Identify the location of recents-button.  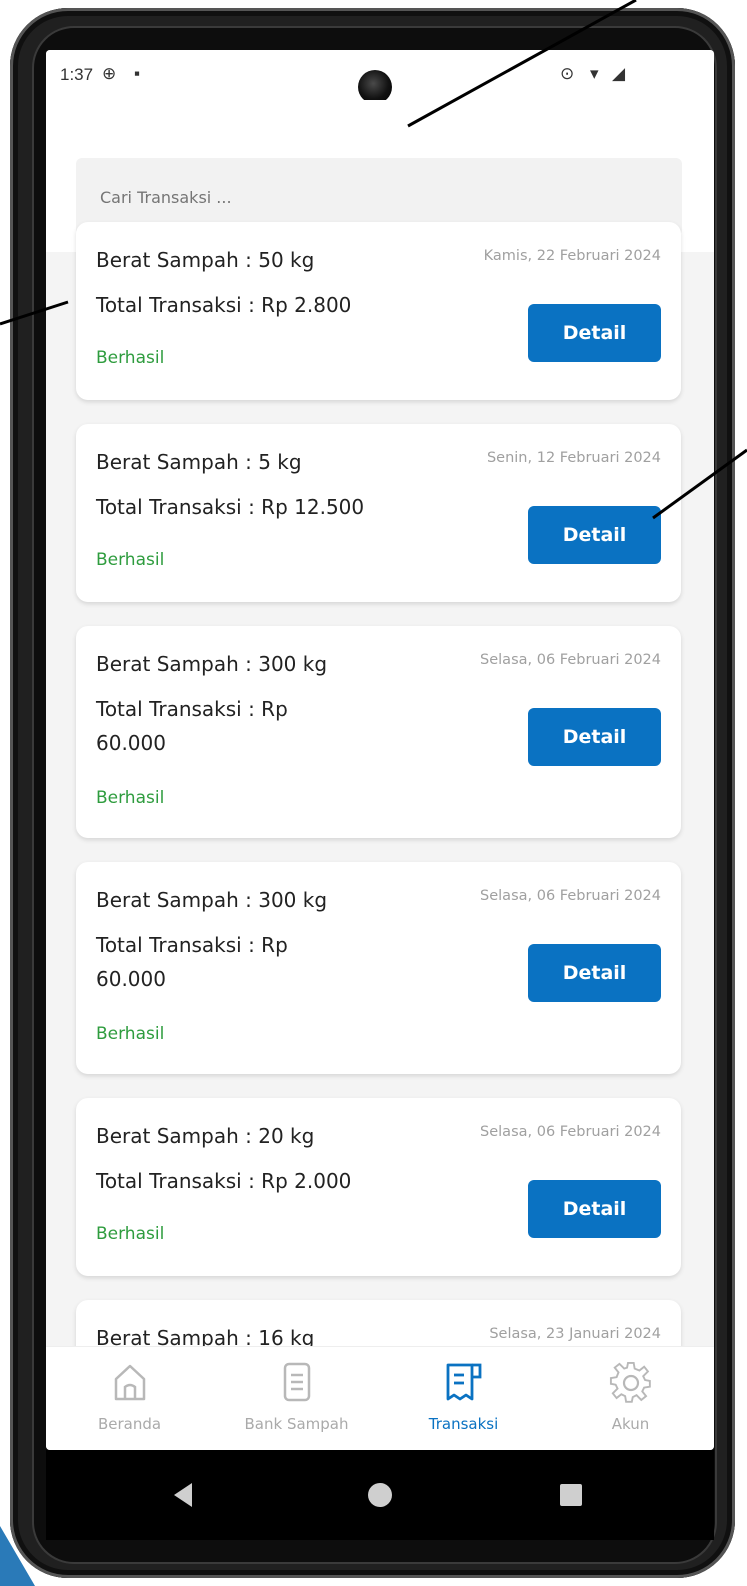
(572, 1495).